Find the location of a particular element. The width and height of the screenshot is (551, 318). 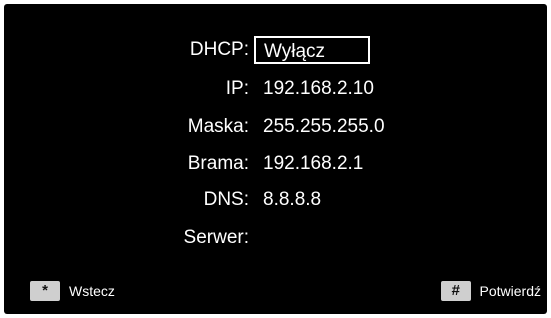

dhcp-row: DHCP: Wyłącz is located at coordinates (275, 50).